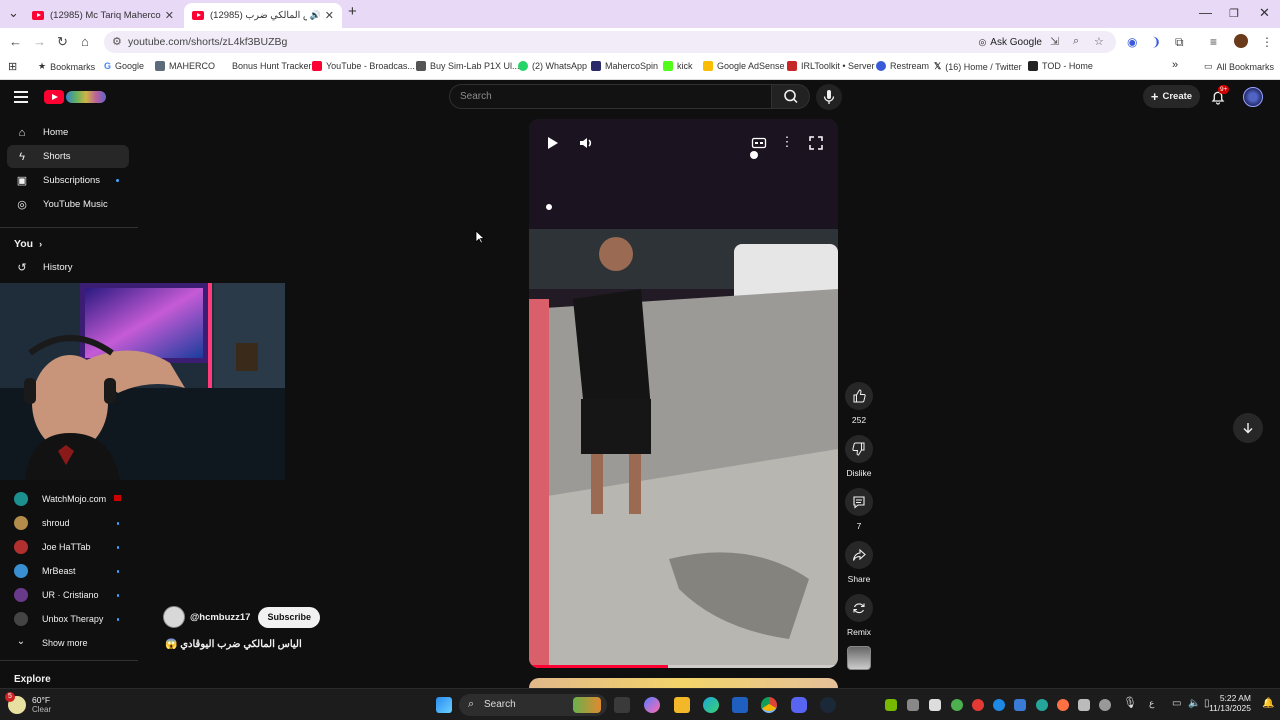 The image size is (1280, 720). Describe the element at coordinates (711, 705) in the screenshot. I see `edge-icon` at that location.